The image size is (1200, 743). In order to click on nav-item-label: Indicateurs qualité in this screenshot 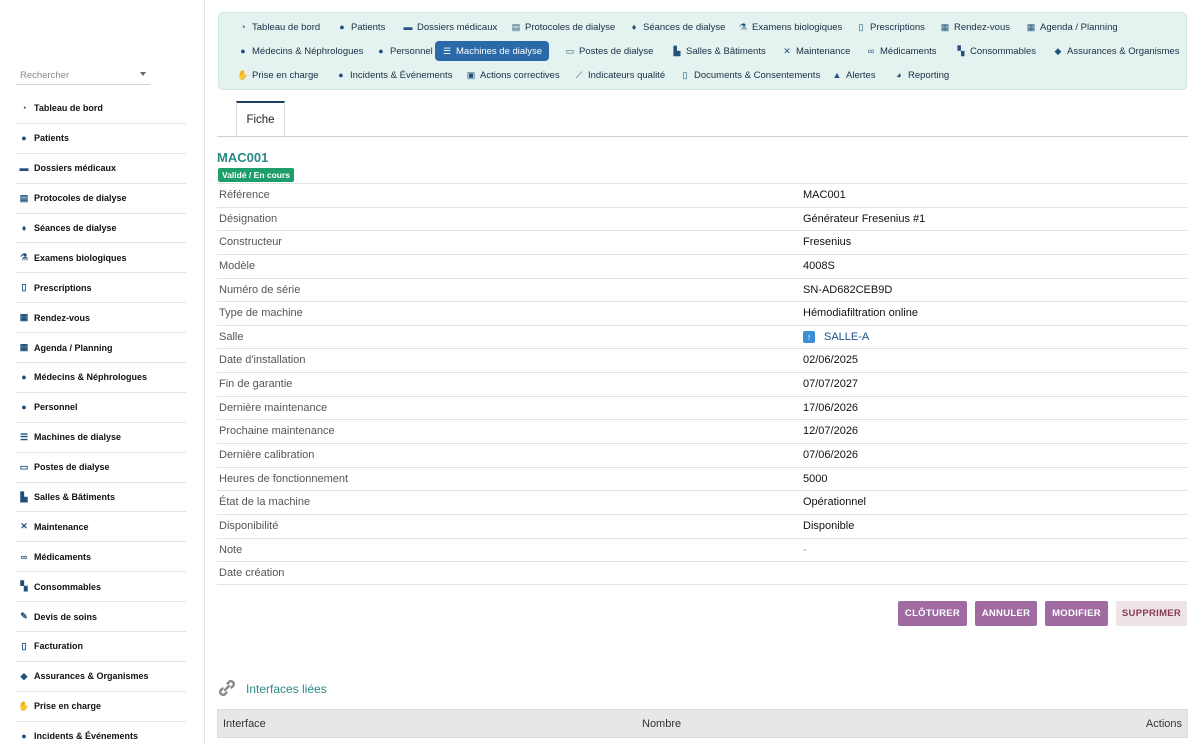, I will do `click(627, 75)`.